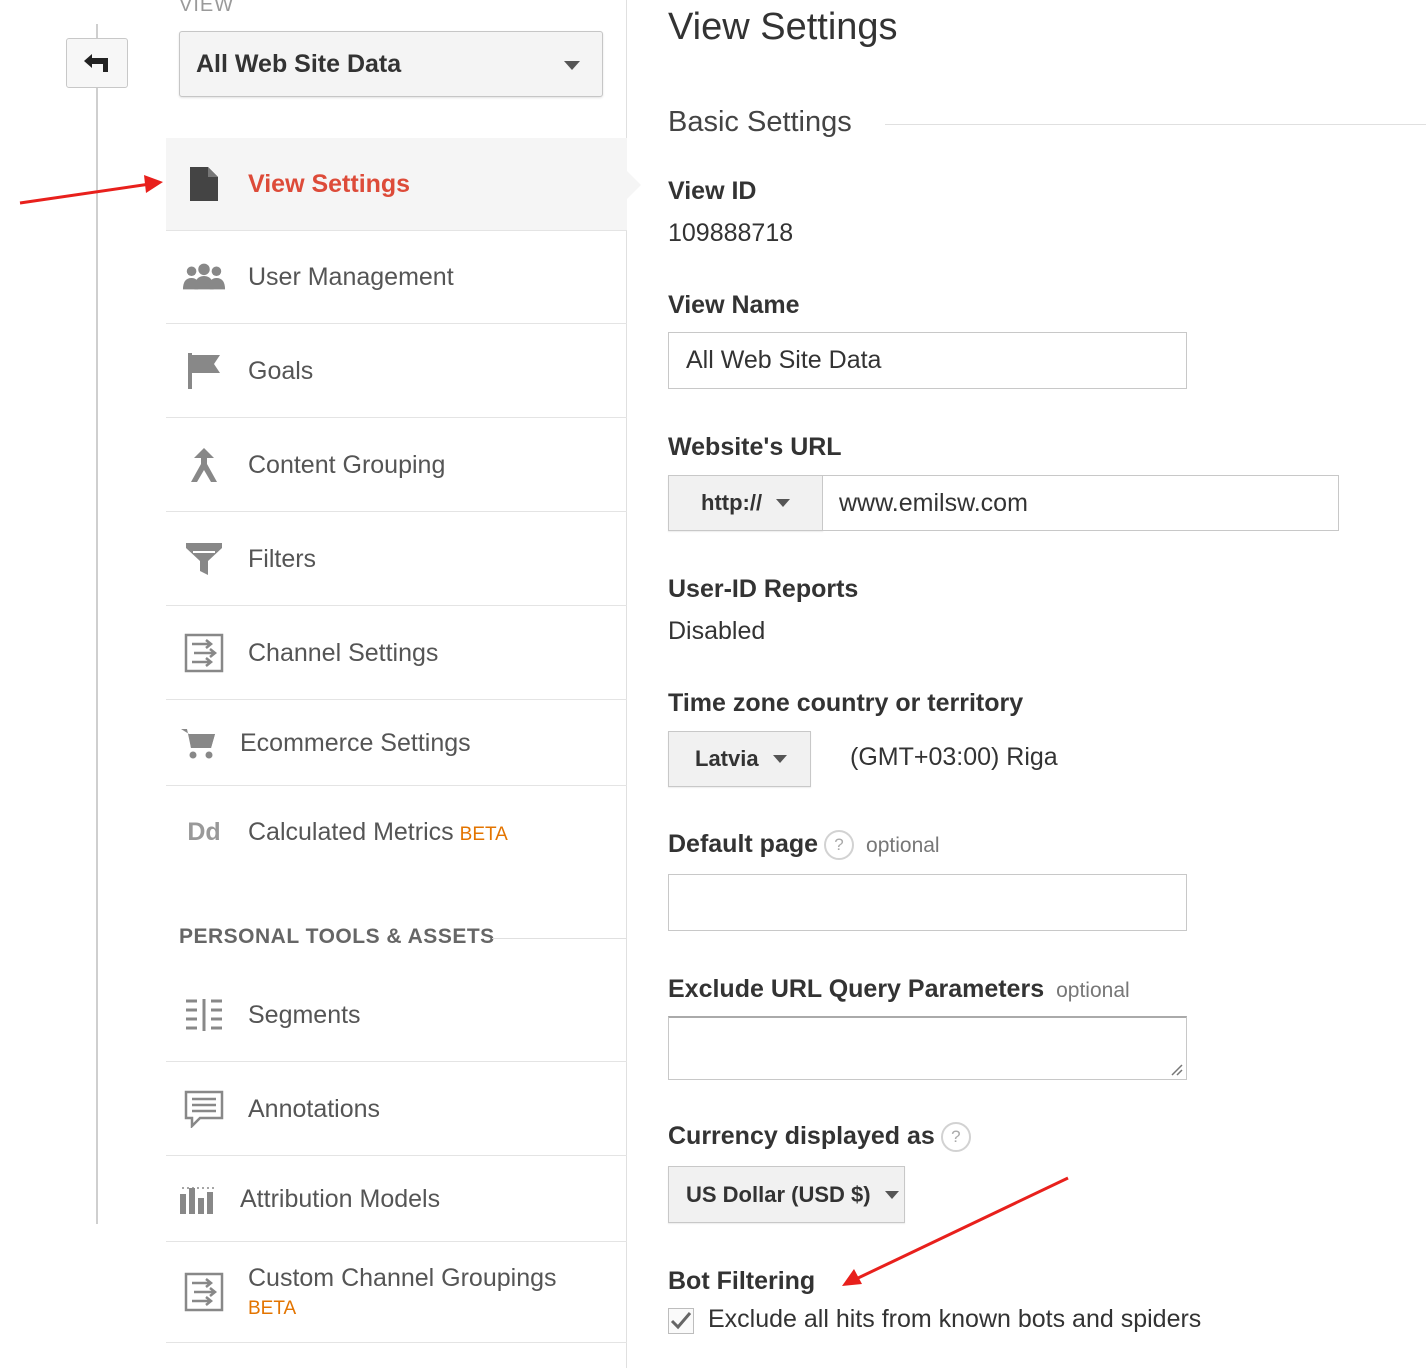  What do you see at coordinates (760, 122) in the screenshot?
I see `section-title: Basic Settings` at bounding box center [760, 122].